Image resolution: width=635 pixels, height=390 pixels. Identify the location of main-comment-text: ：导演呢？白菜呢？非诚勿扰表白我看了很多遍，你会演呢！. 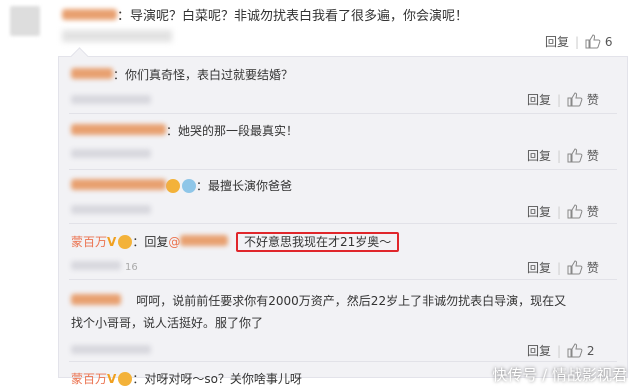
(293, 16).